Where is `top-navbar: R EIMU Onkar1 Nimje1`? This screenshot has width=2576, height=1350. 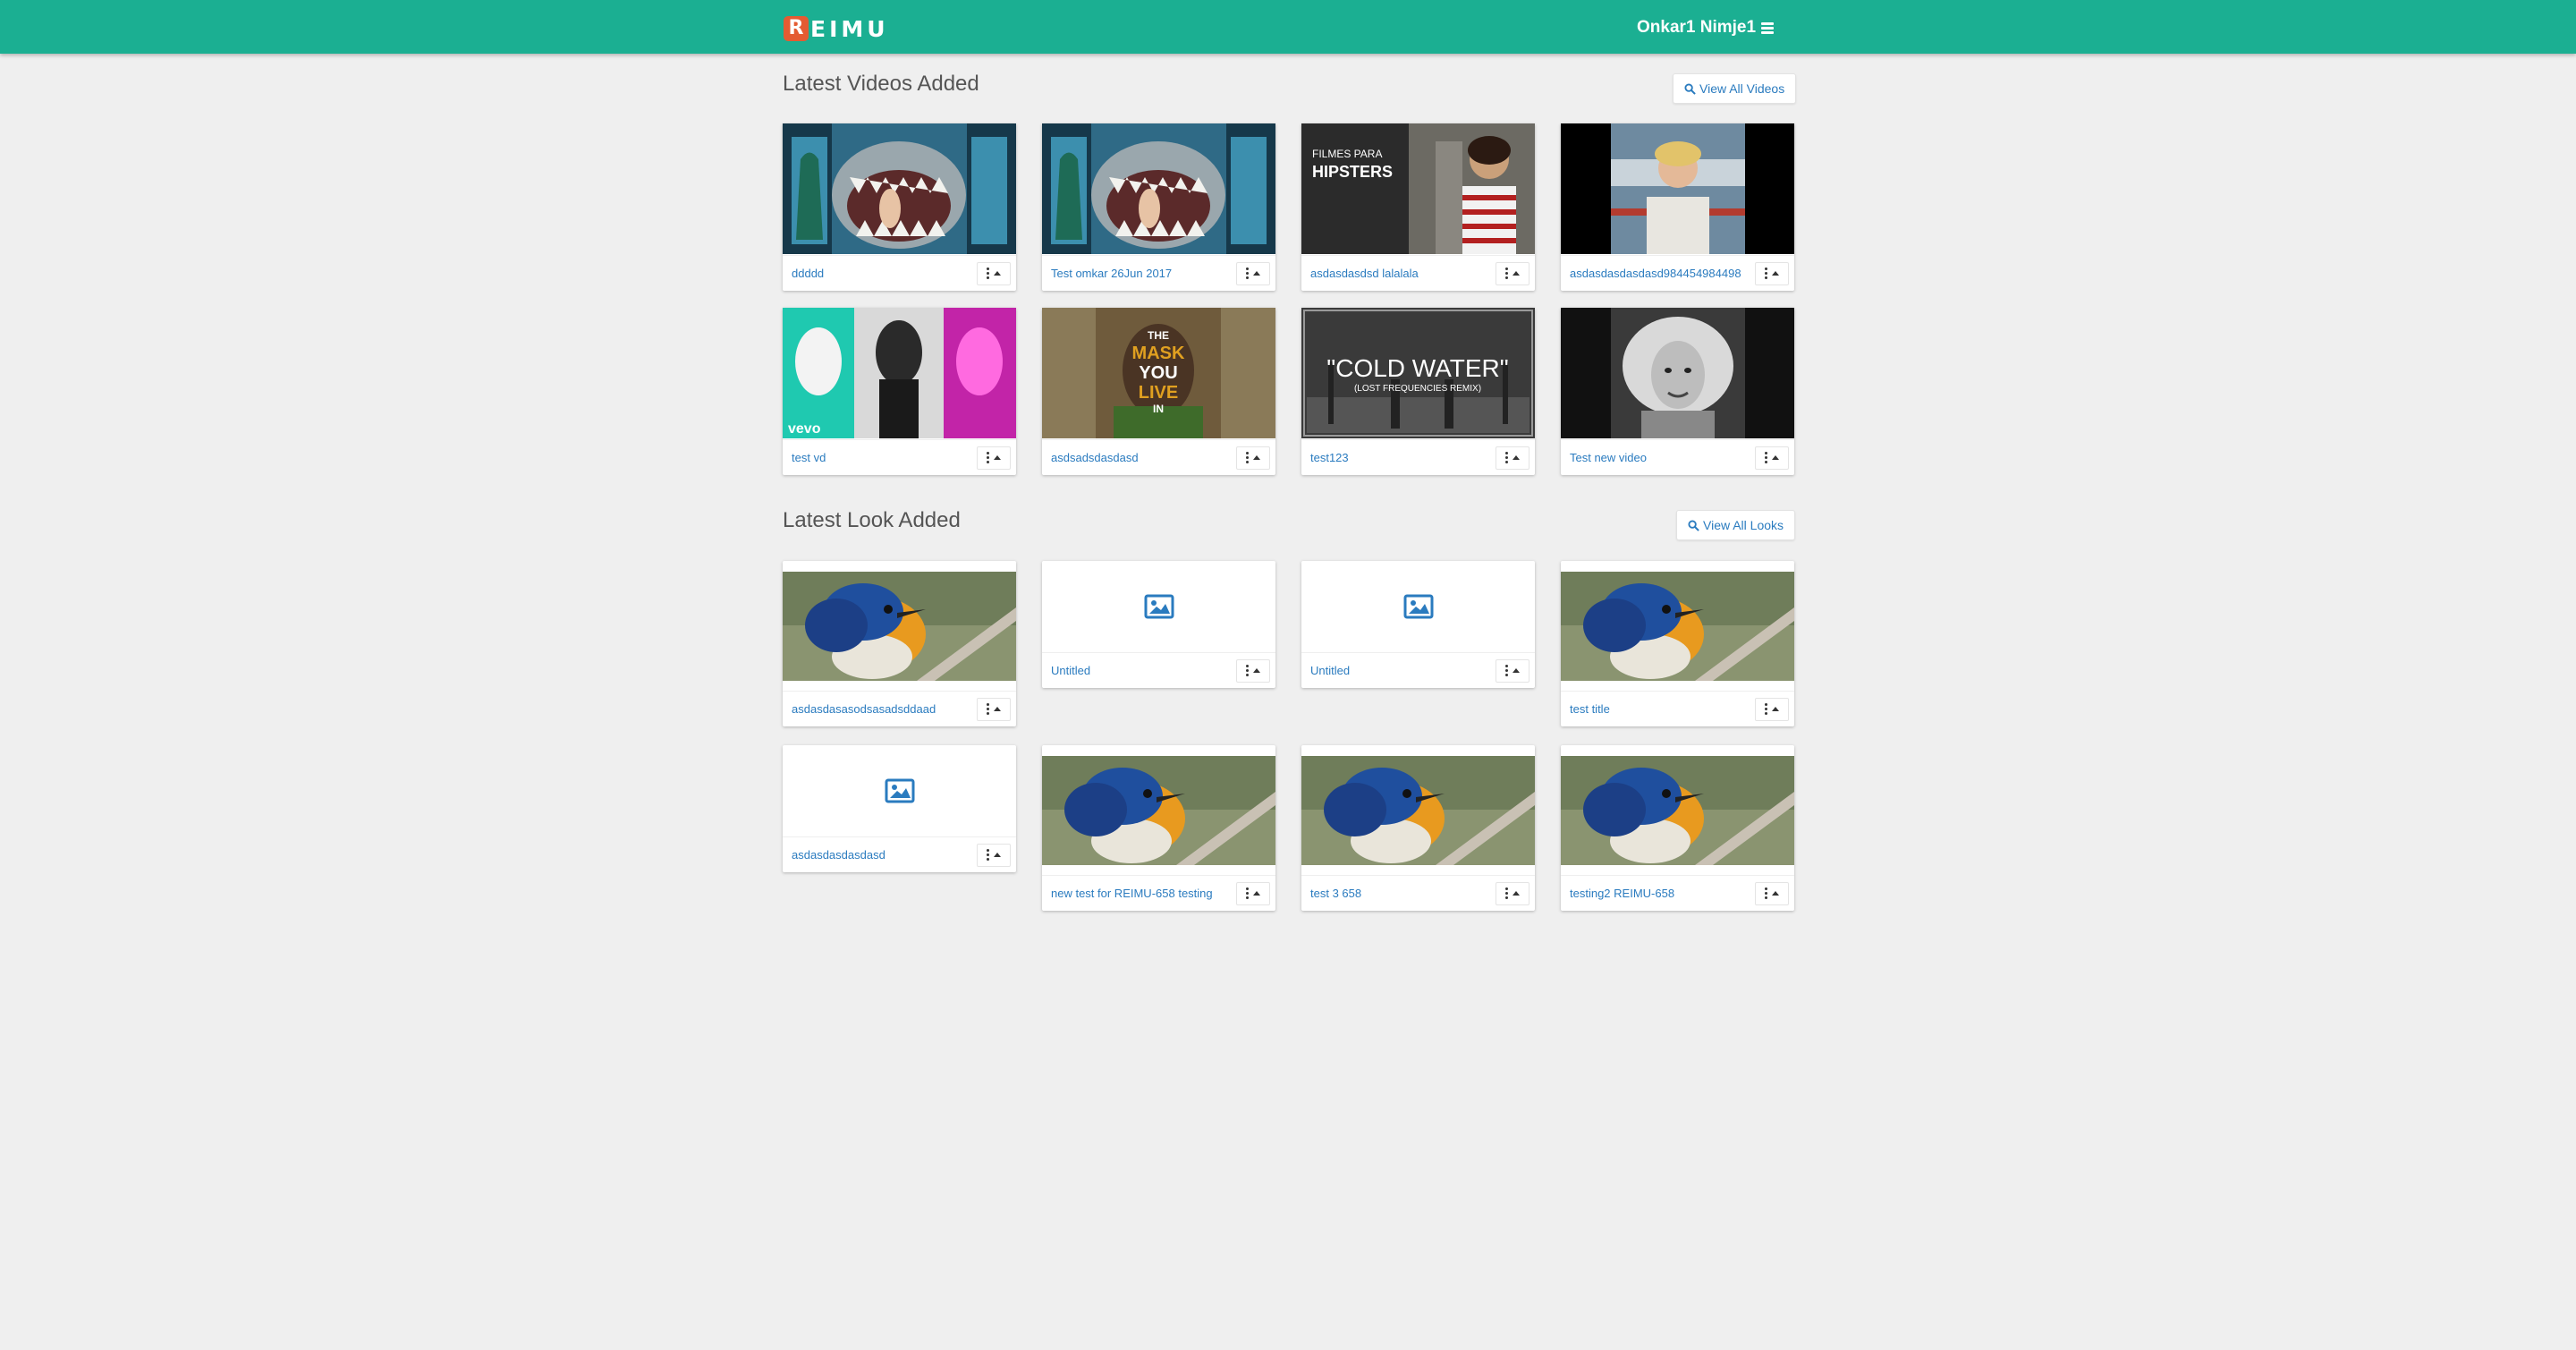 top-navbar: R EIMU Onkar1 Nimje1 is located at coordinates (1288, 27).